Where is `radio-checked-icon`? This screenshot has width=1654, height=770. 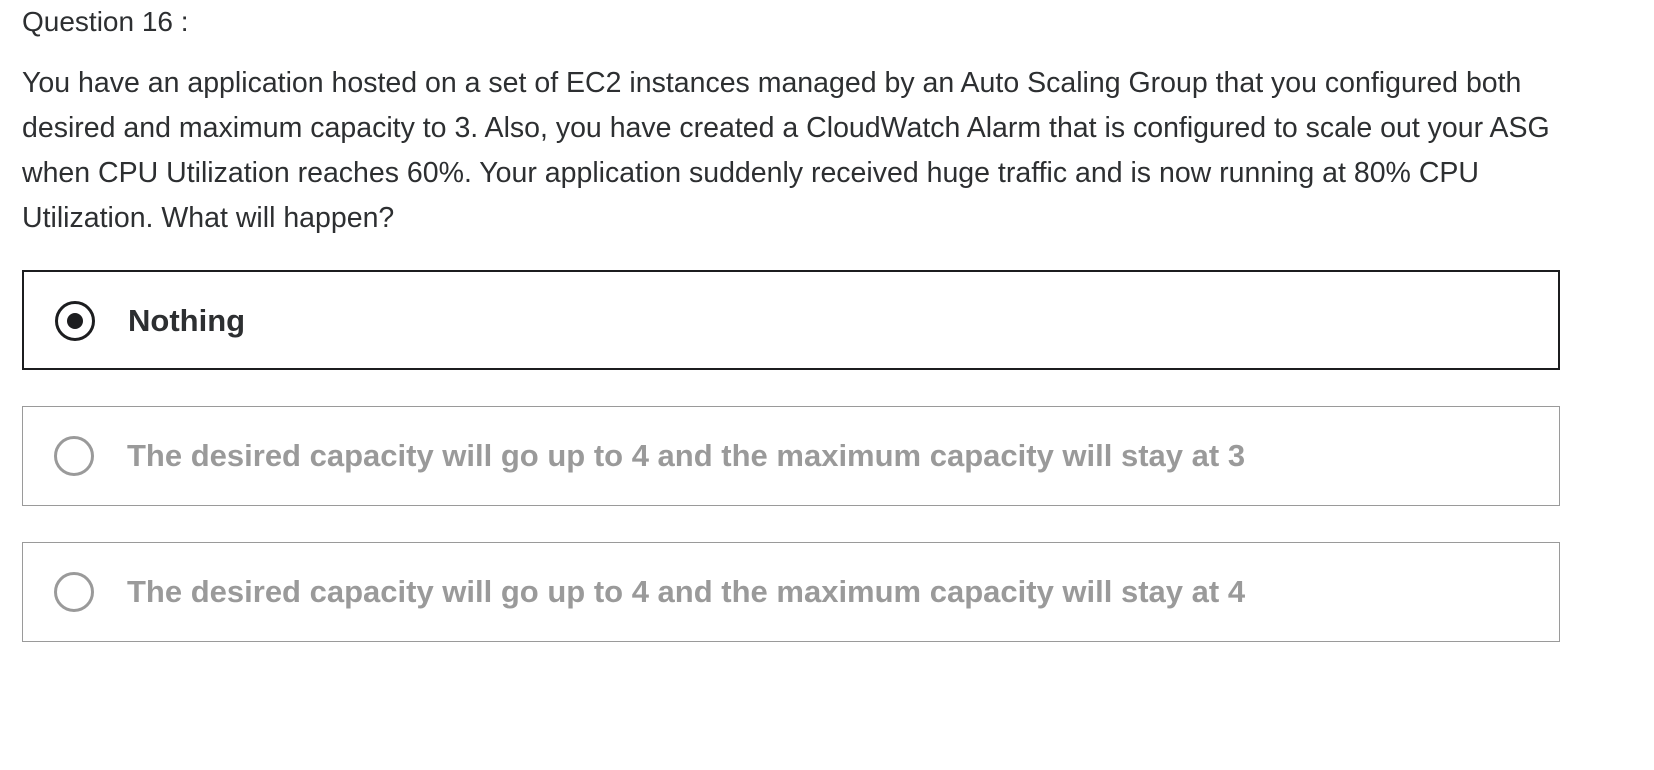 radio-checked-icon is located at coordinates (75, 321).